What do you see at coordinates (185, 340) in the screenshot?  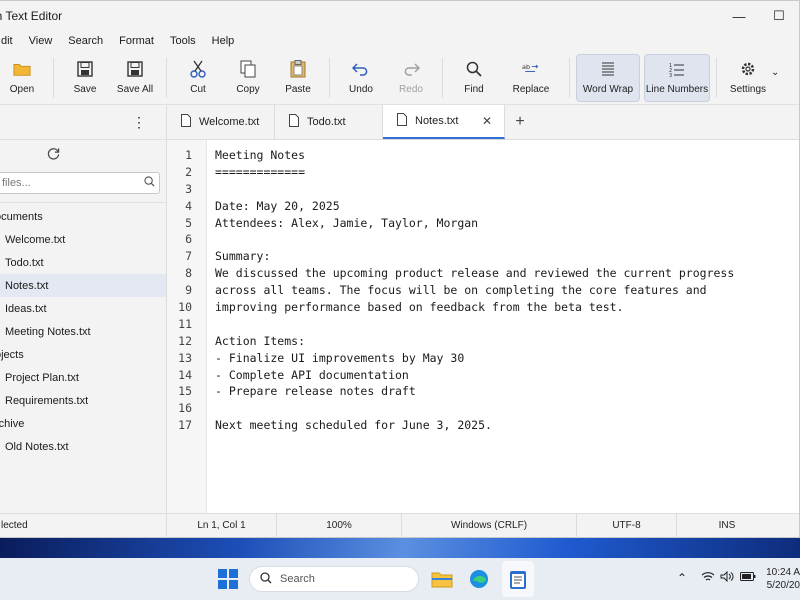 I see `line-number: 12` at bounding box center [185, 340].